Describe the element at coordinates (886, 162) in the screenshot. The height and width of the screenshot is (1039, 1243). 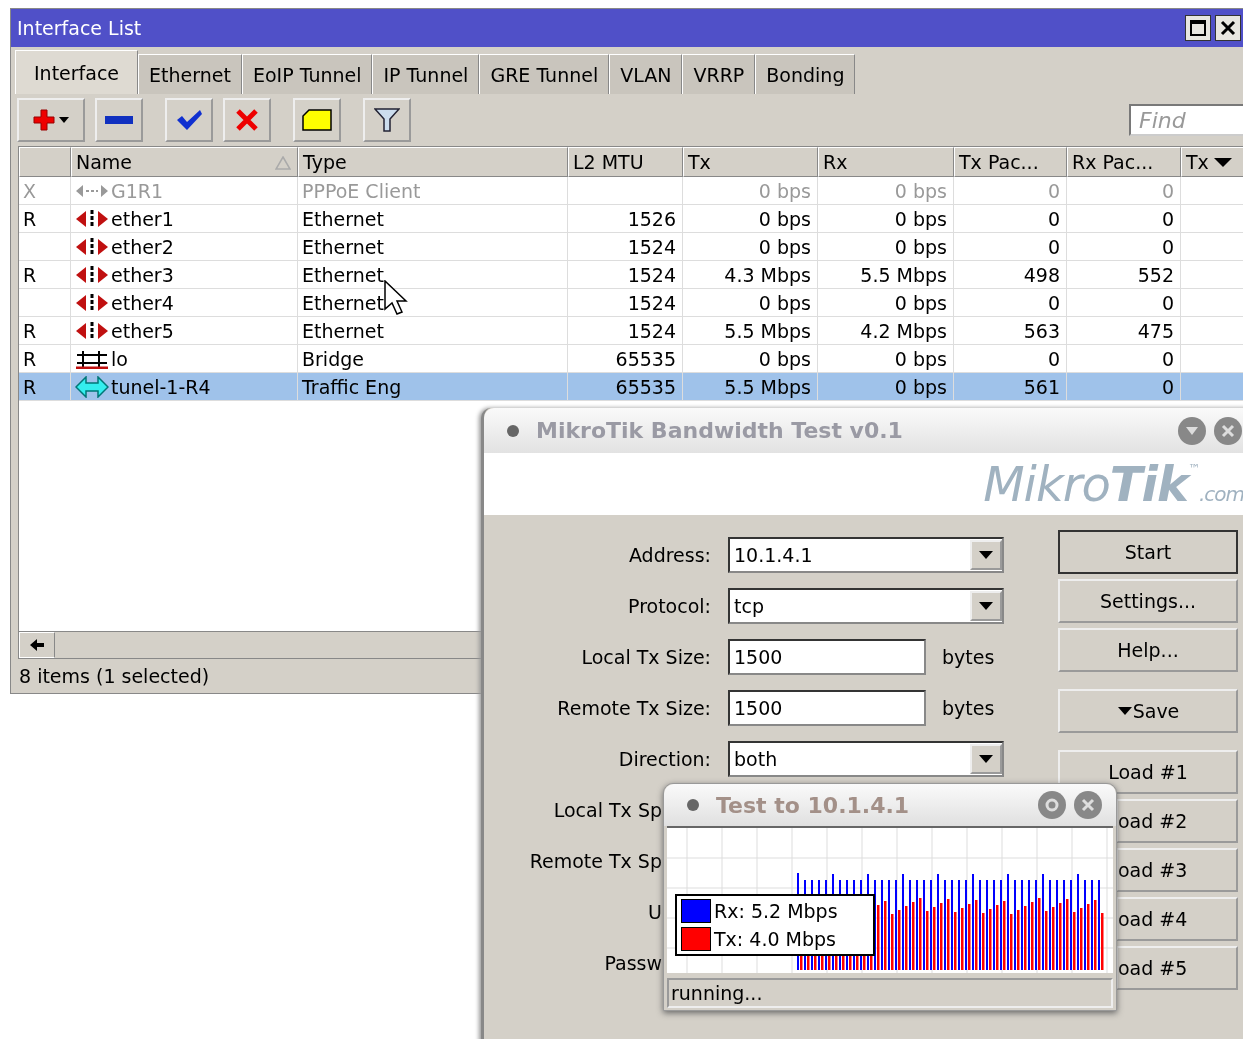
I see `column-header: Rx` at that location.